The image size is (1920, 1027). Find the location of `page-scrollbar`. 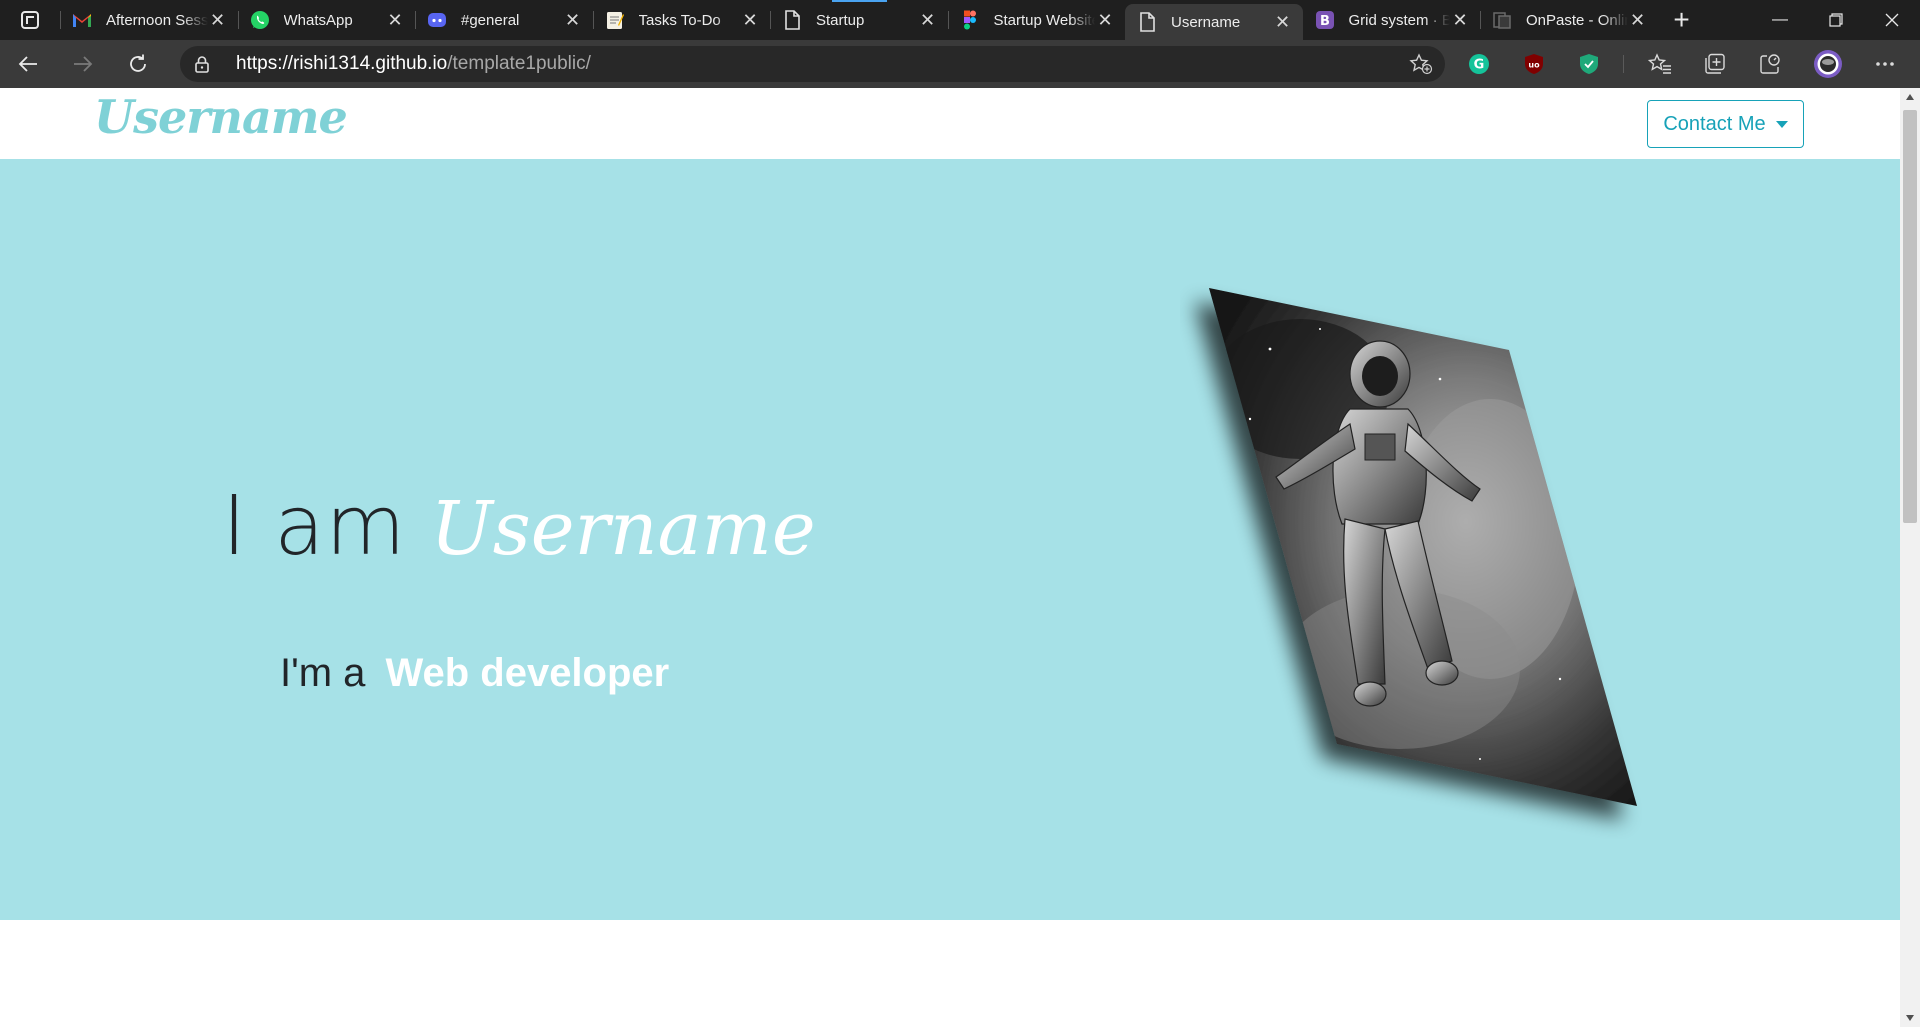

page-scrollbar is located at coordinates (1910, 557).